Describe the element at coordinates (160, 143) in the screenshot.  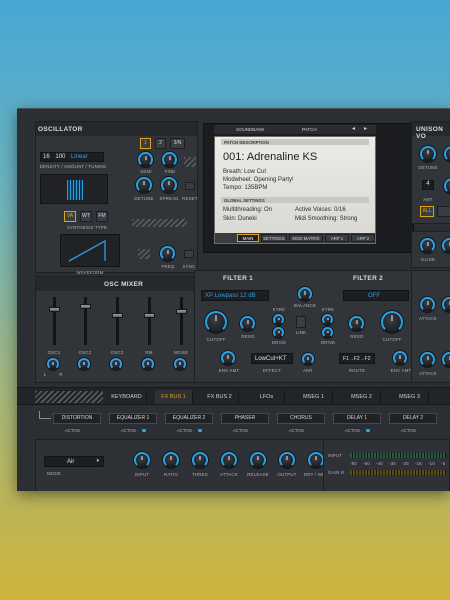
I see `osc-2-button: 2` at that location.